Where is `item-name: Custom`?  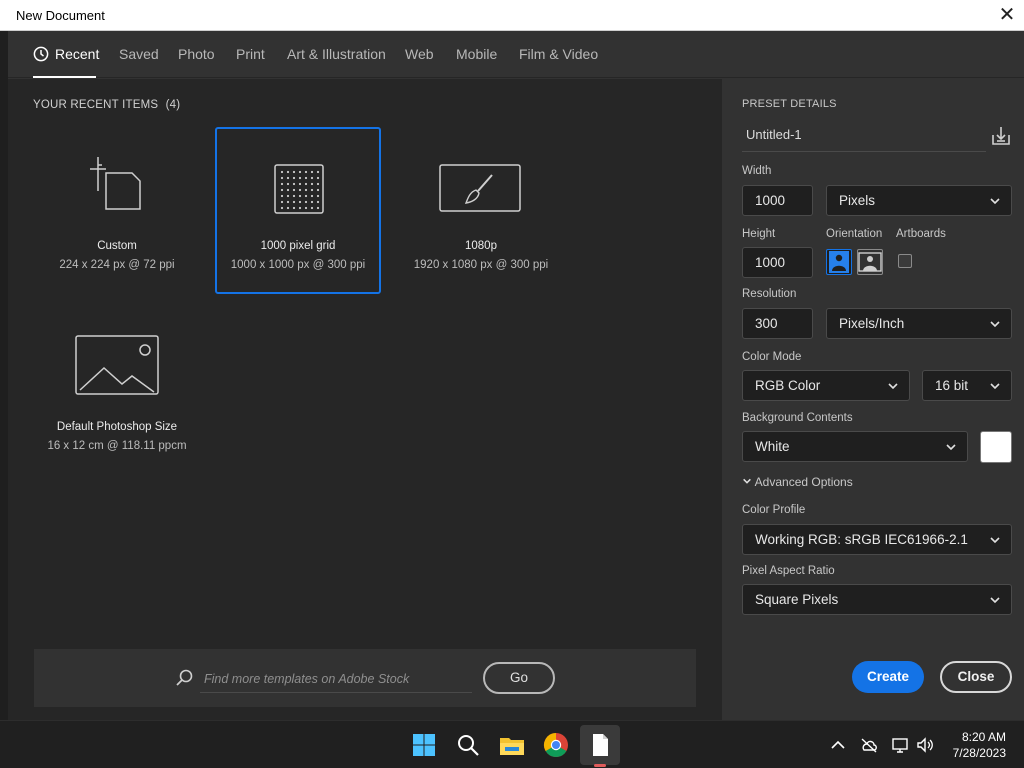
item-name: Custom is located at coordinates (117, 246).